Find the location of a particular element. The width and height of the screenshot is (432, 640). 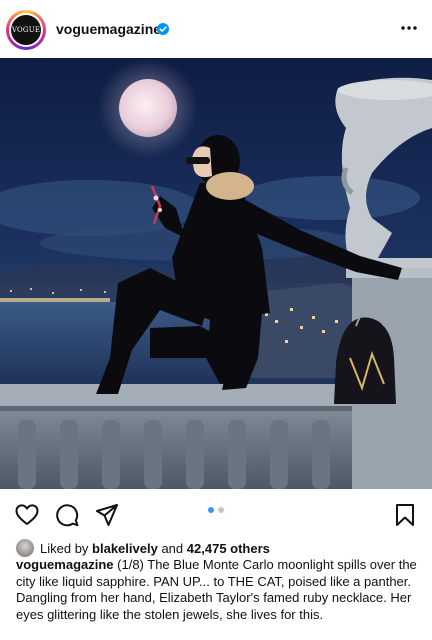

caption-username: voguemagazine is located at coordinates (65, 564).